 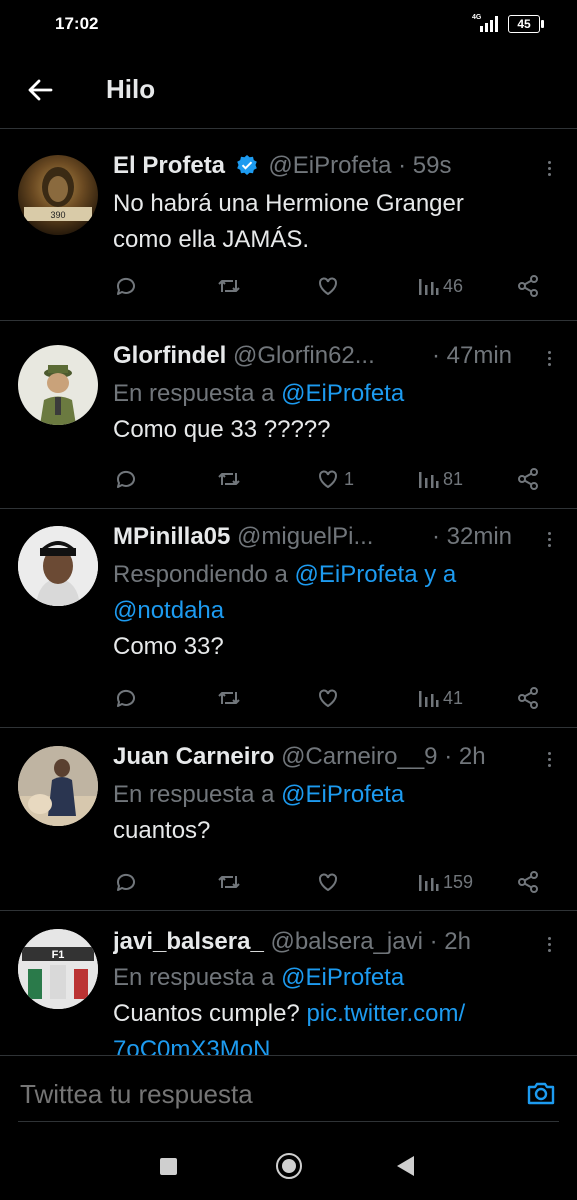 What do you see at coordinates (359, 756) in the screenshot?
I see `author-handle: @Carneiro__9` at bounding box center [359, 756].